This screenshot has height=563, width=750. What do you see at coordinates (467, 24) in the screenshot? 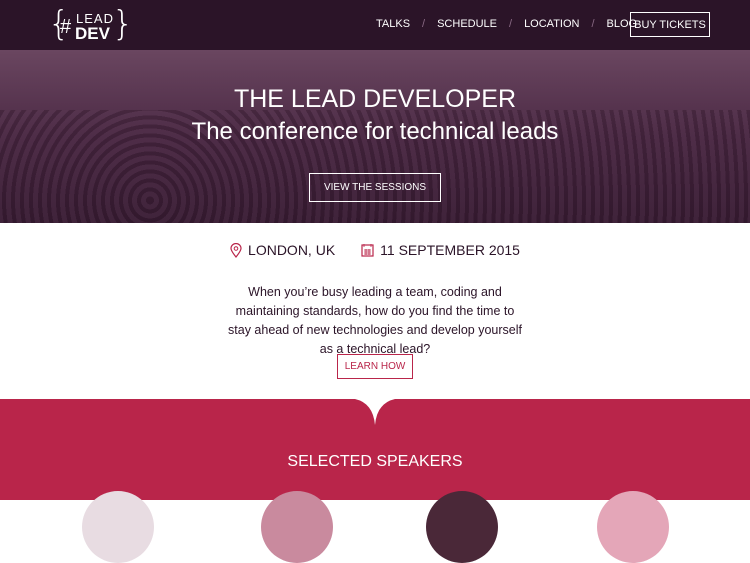
I see `nav-schedule: SCHEDULE` at bounding box center [467, 24].